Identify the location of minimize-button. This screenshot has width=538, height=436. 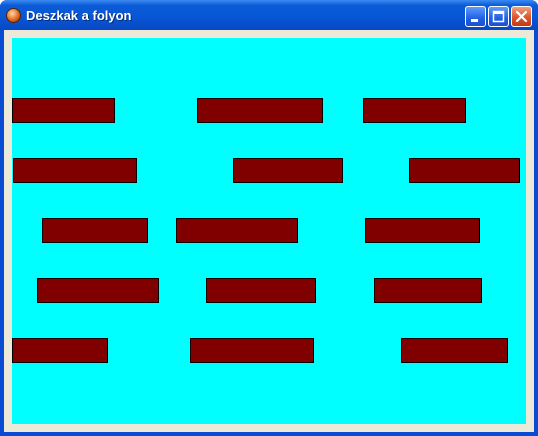
(475, 16).